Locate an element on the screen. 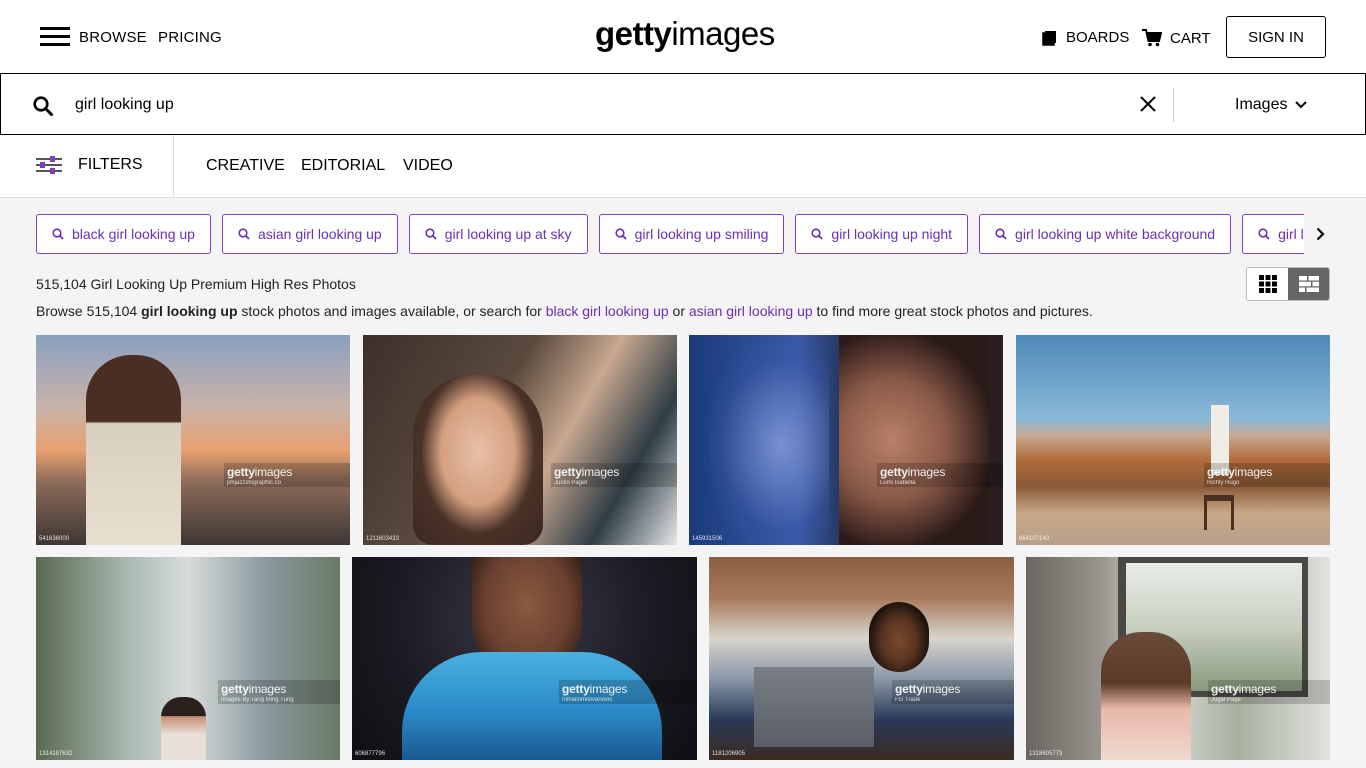  photo-id: 541636000 is located at coordinates (54, 539).